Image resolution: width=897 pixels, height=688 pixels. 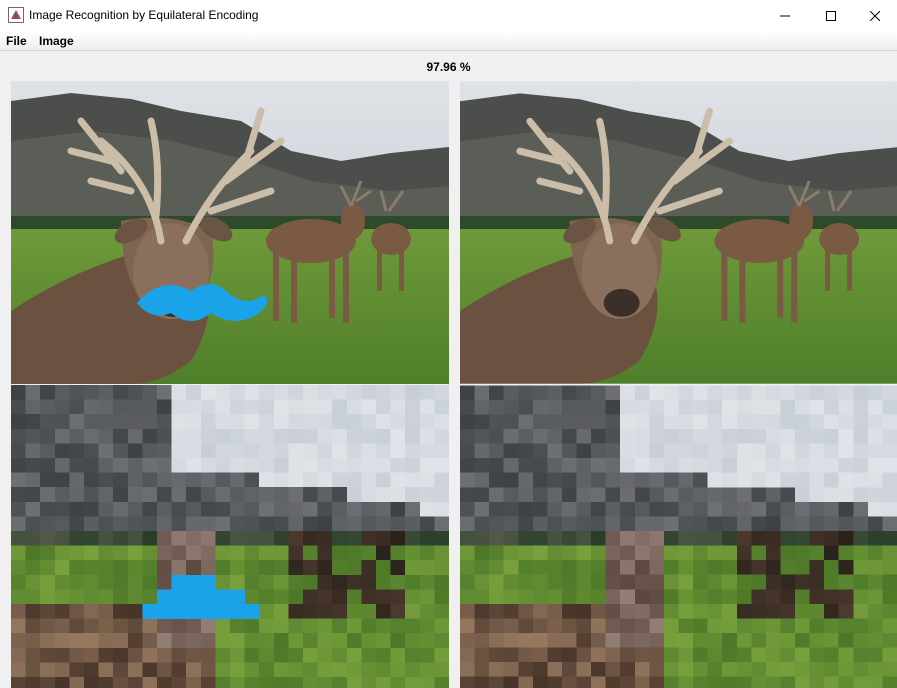 What do you see at coordinates (448, 41) in the screenshot?
I see `menu-bar: File Image` at bounding box center [448, 41].